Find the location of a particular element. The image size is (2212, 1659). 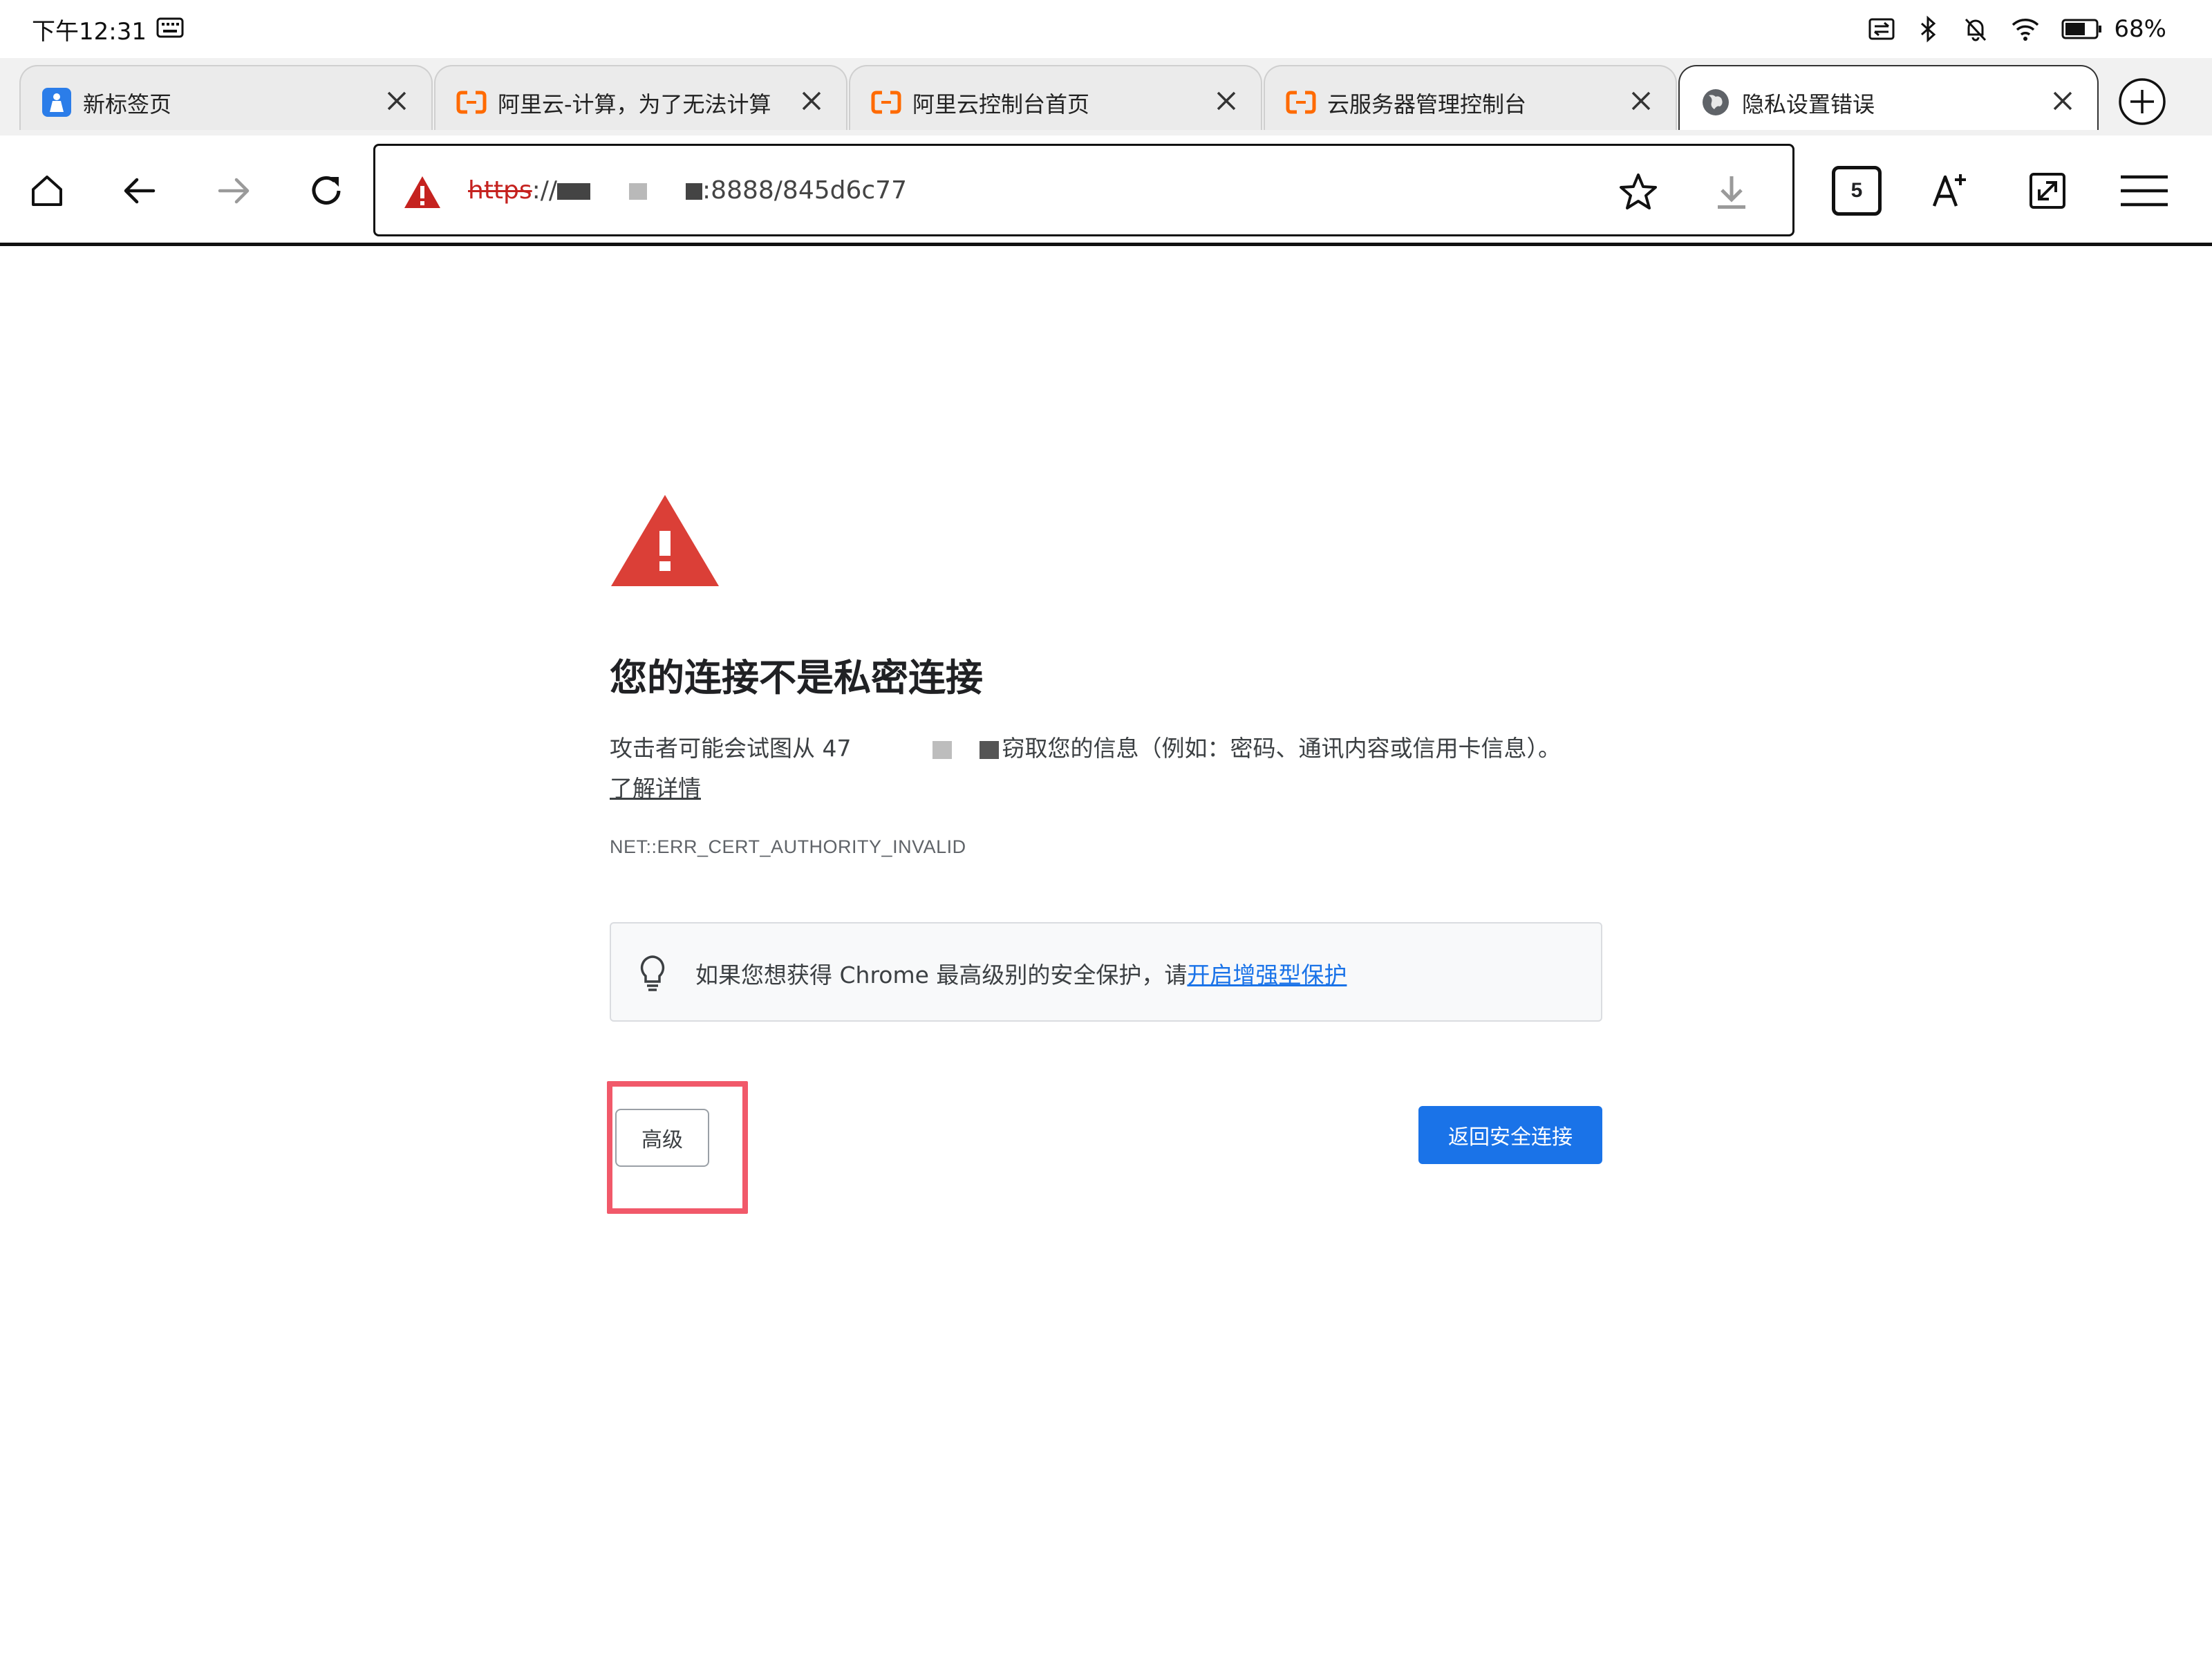

url-port-path: :8888/845d6c77 is located at coordinates (805, 191).